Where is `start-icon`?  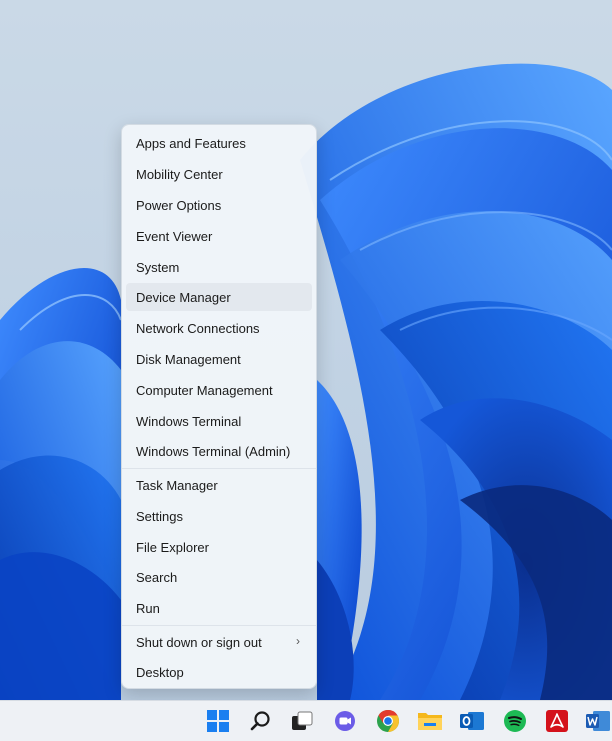
start-icon is located at coordinates (218, 721).